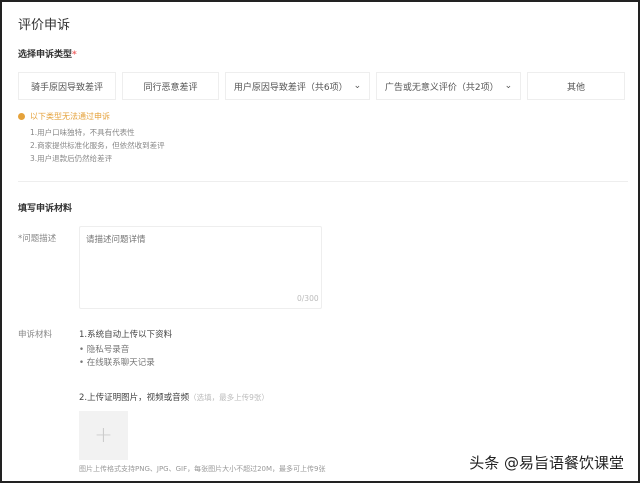  I want to click on required-mark: *, so click(74, 55).